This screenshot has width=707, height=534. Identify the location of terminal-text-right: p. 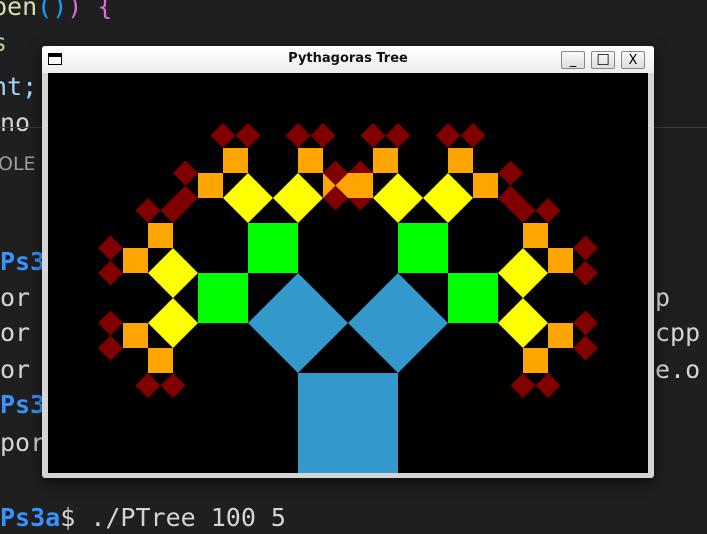
(663, 297).